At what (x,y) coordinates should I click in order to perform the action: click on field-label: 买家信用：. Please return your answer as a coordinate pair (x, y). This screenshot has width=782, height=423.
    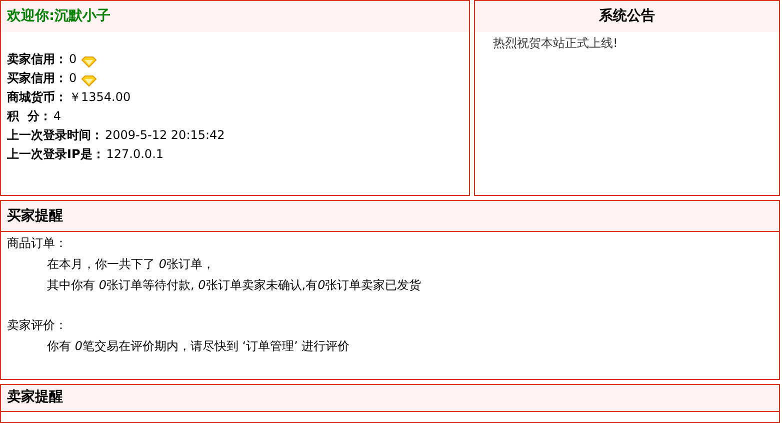
    Looking at the image, I should click on (37, 78).